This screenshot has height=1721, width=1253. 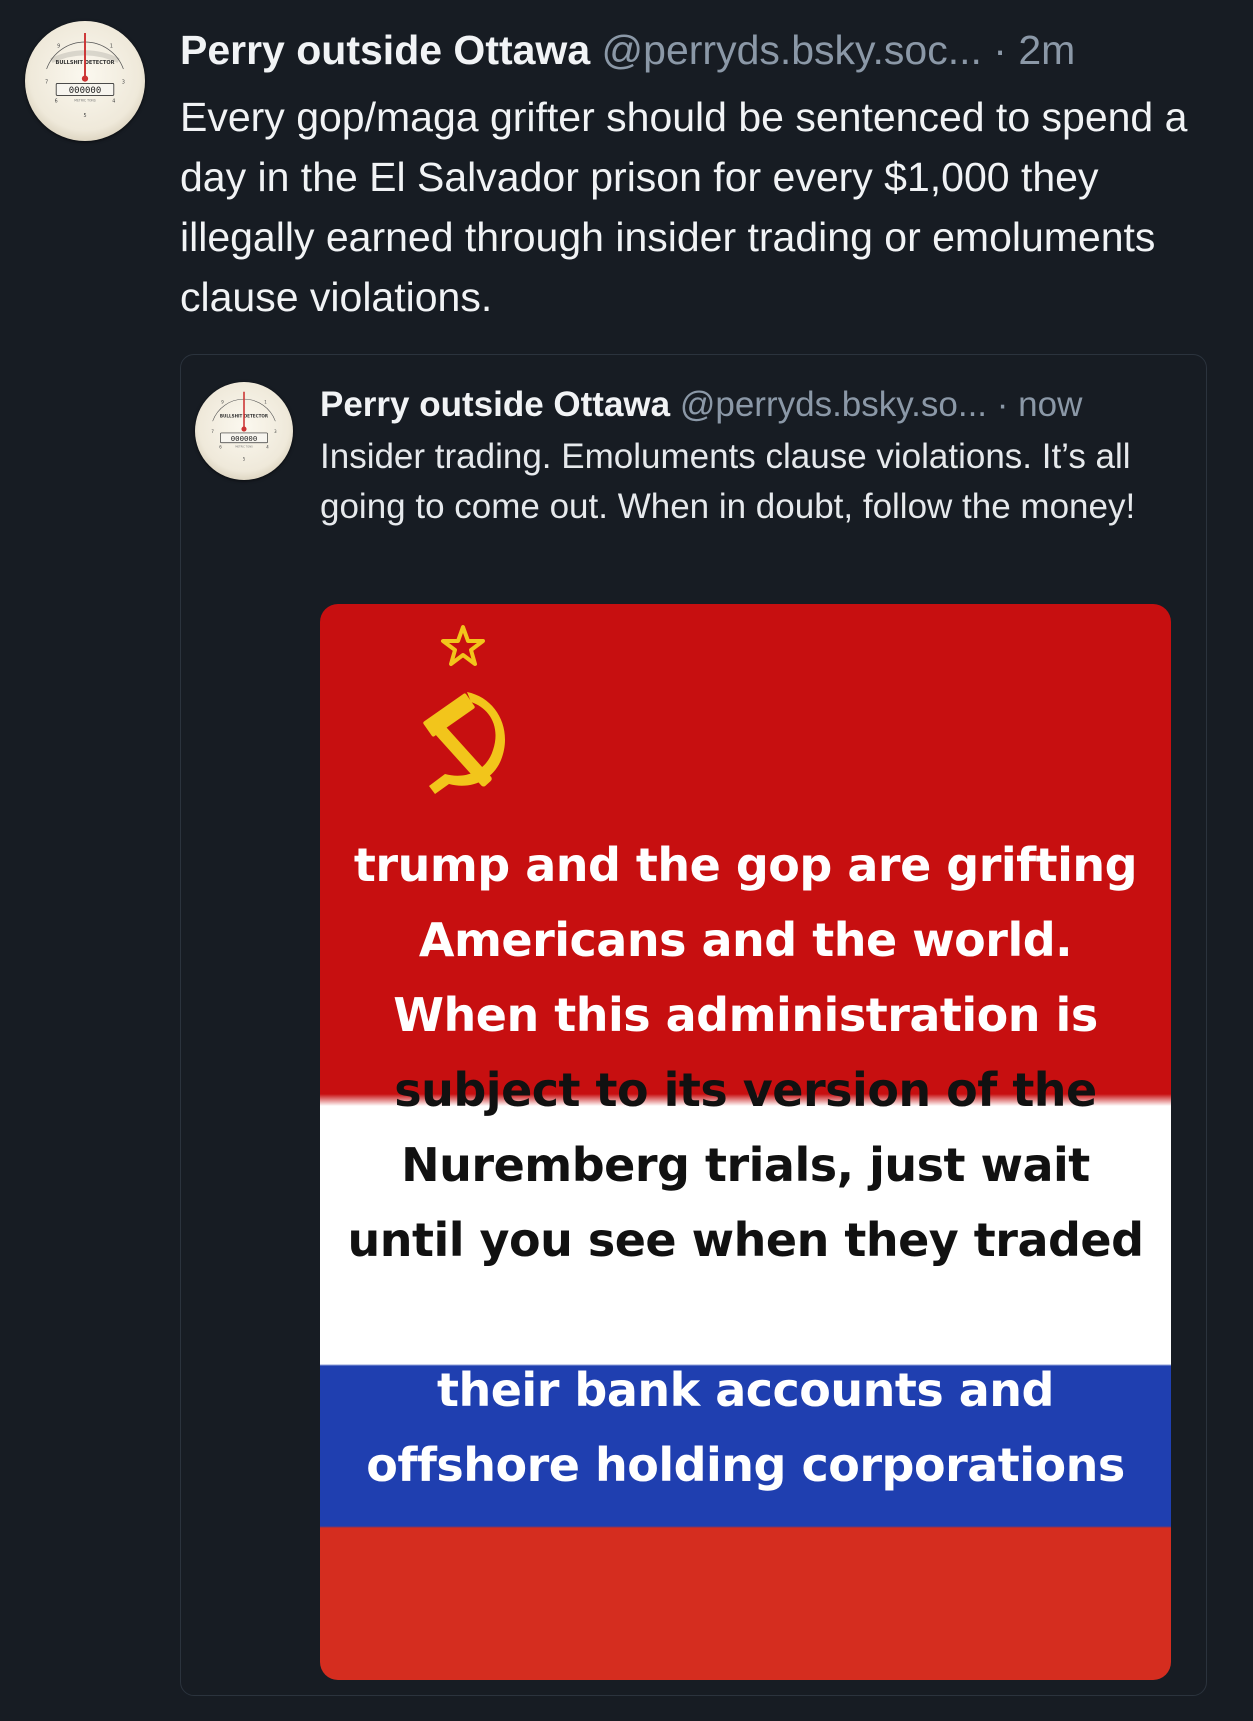 I want to click on meme-text-line: stocks, and the values in/out of, so click(x=745, y=1315).